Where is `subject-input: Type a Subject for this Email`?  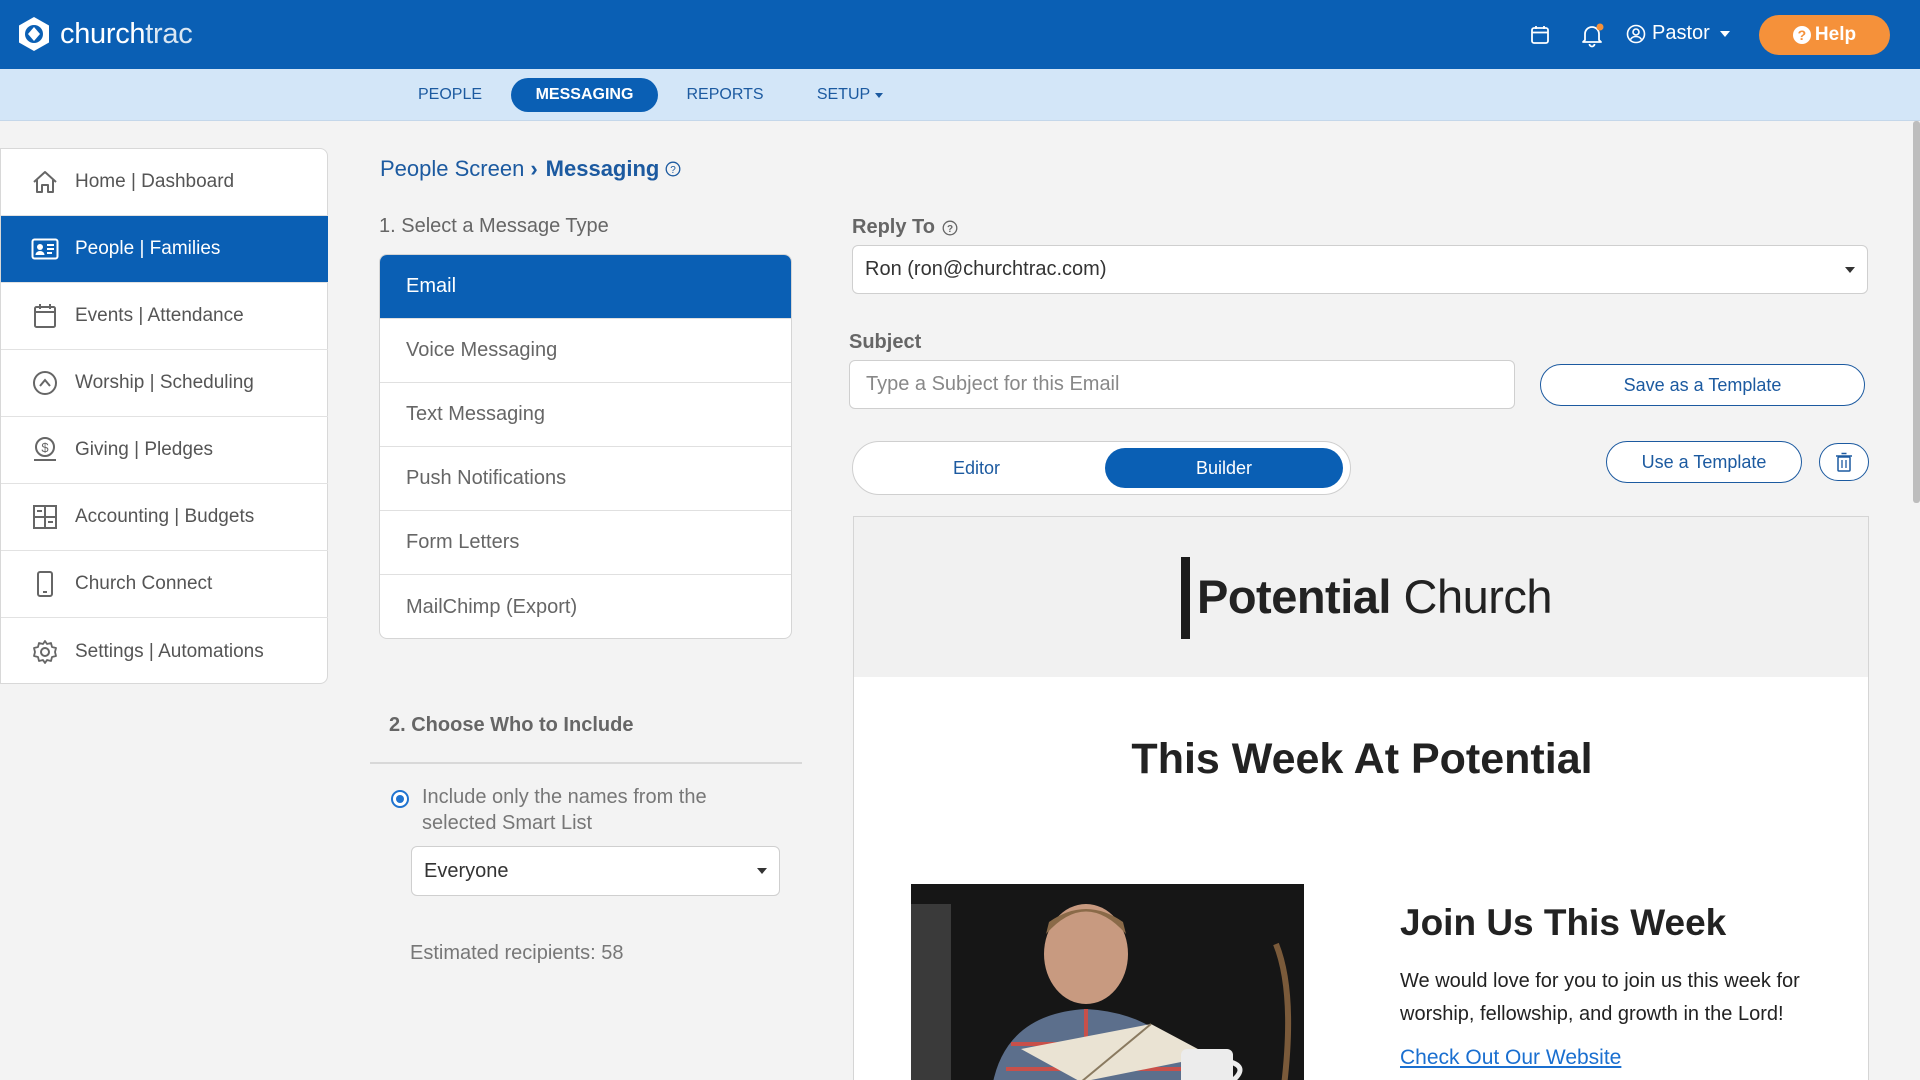 subject-input: Type a Subject for this Email is located at coordinates (1182, 384).